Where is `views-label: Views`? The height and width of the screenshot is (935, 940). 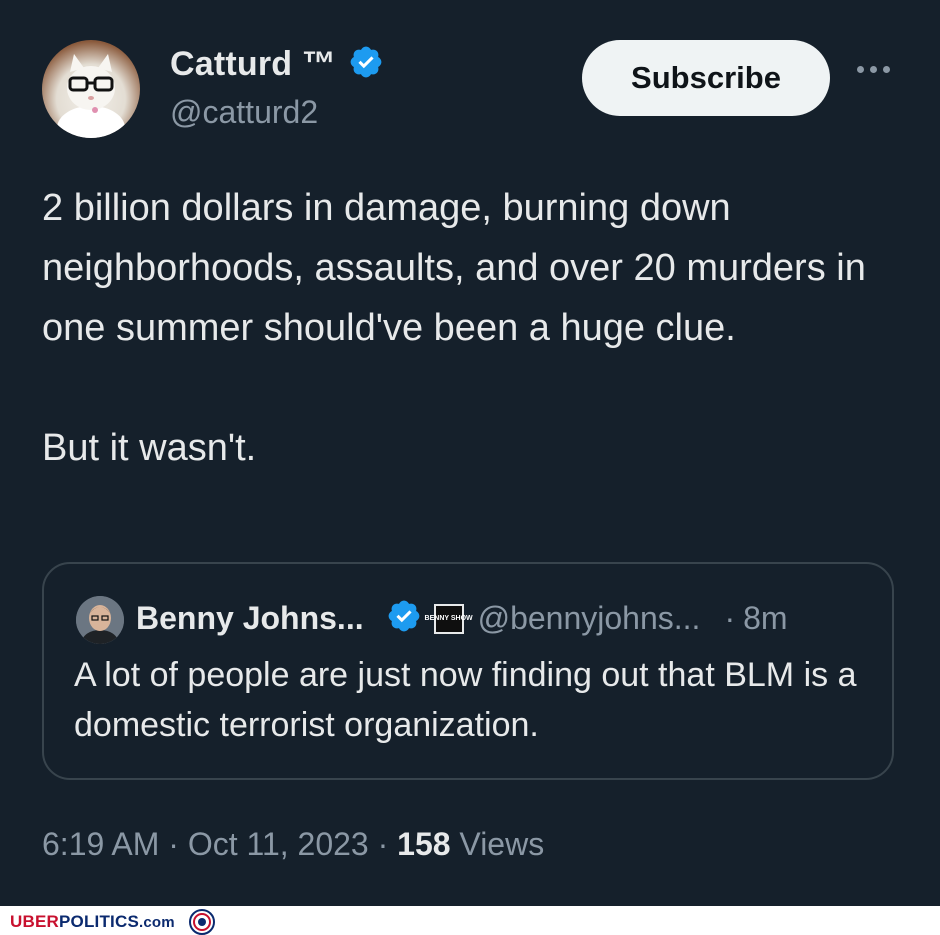 views-label: Views is located at coordinates (497, 844).